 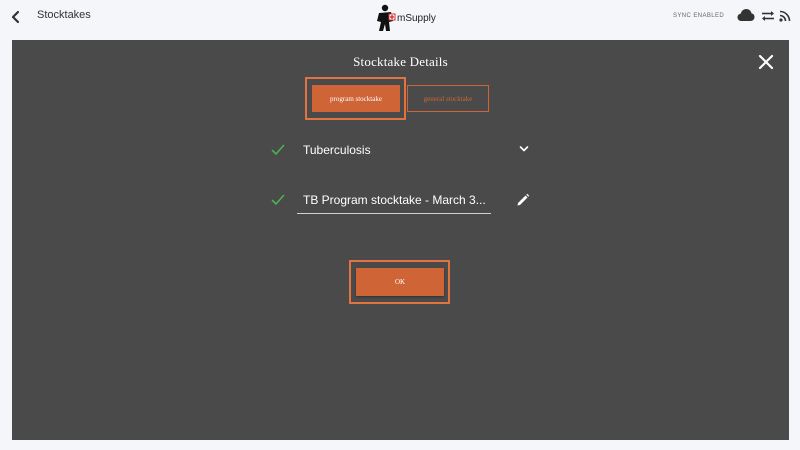 I want to click on close-button, so click(x=766, y=62).